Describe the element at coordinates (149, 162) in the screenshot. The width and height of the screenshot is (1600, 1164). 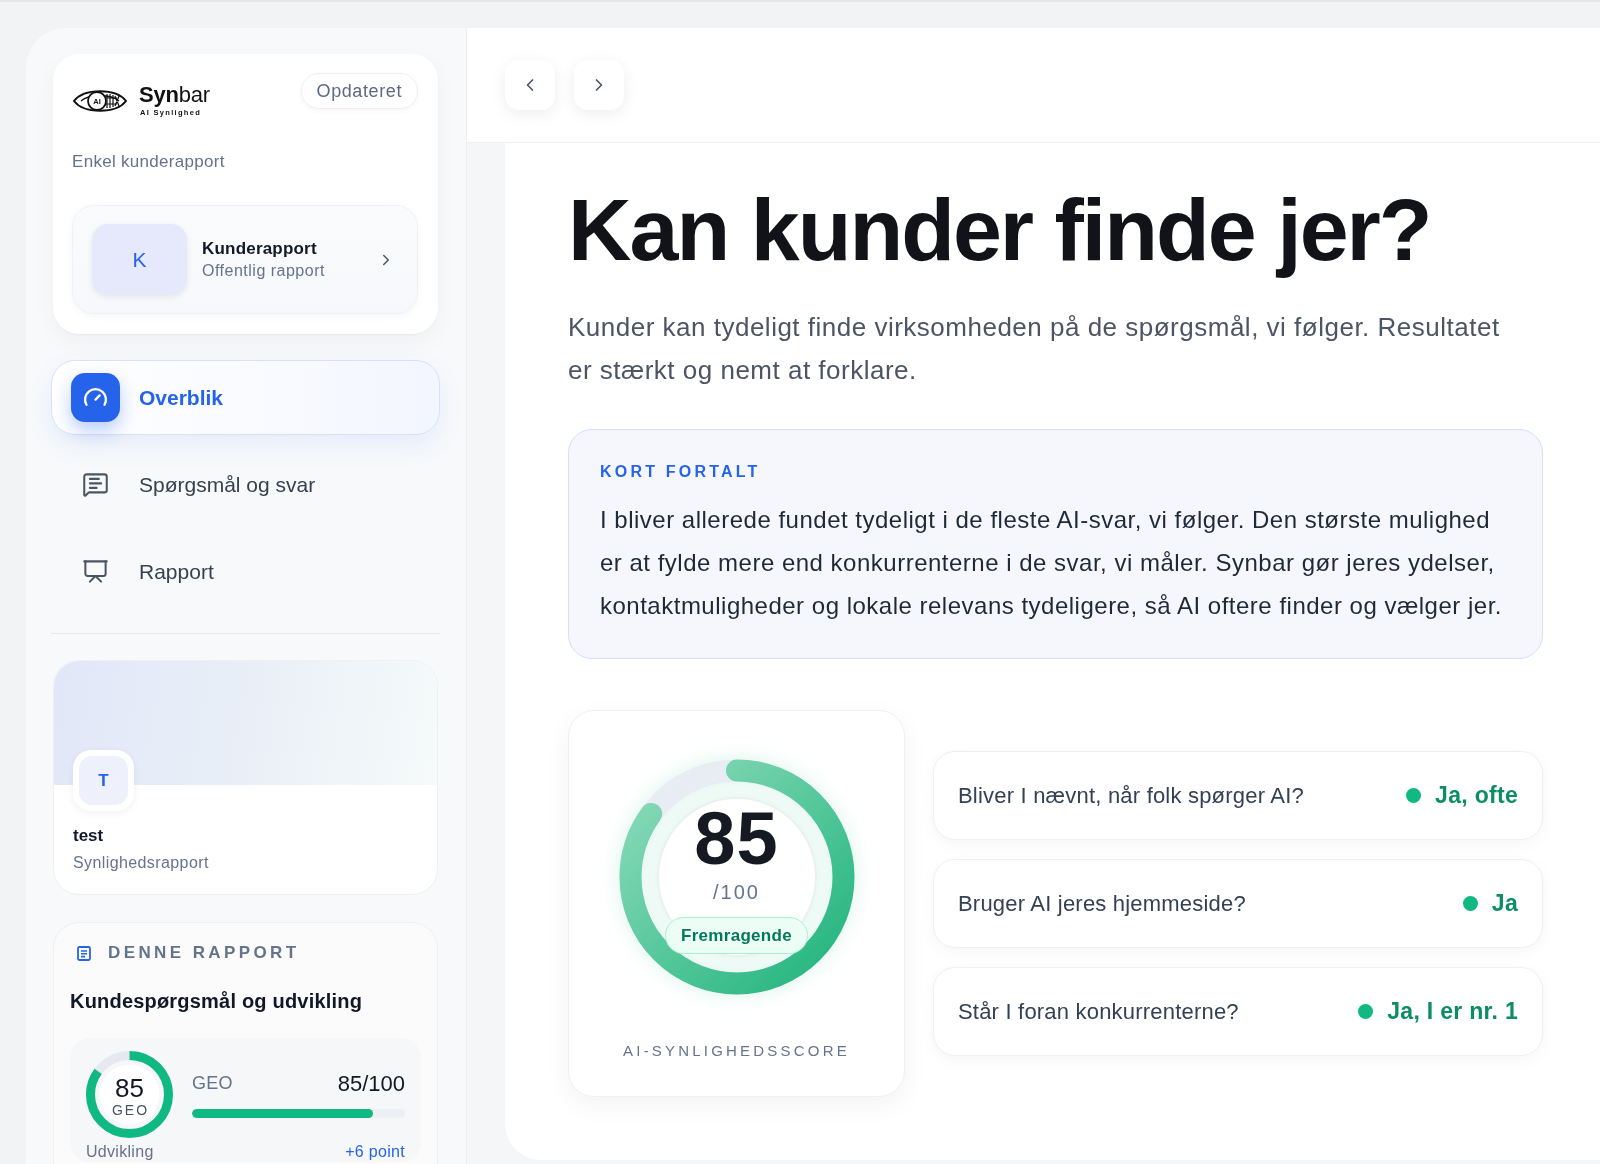
I see `brand-subtitle: Enkel kunderapport` at that location.